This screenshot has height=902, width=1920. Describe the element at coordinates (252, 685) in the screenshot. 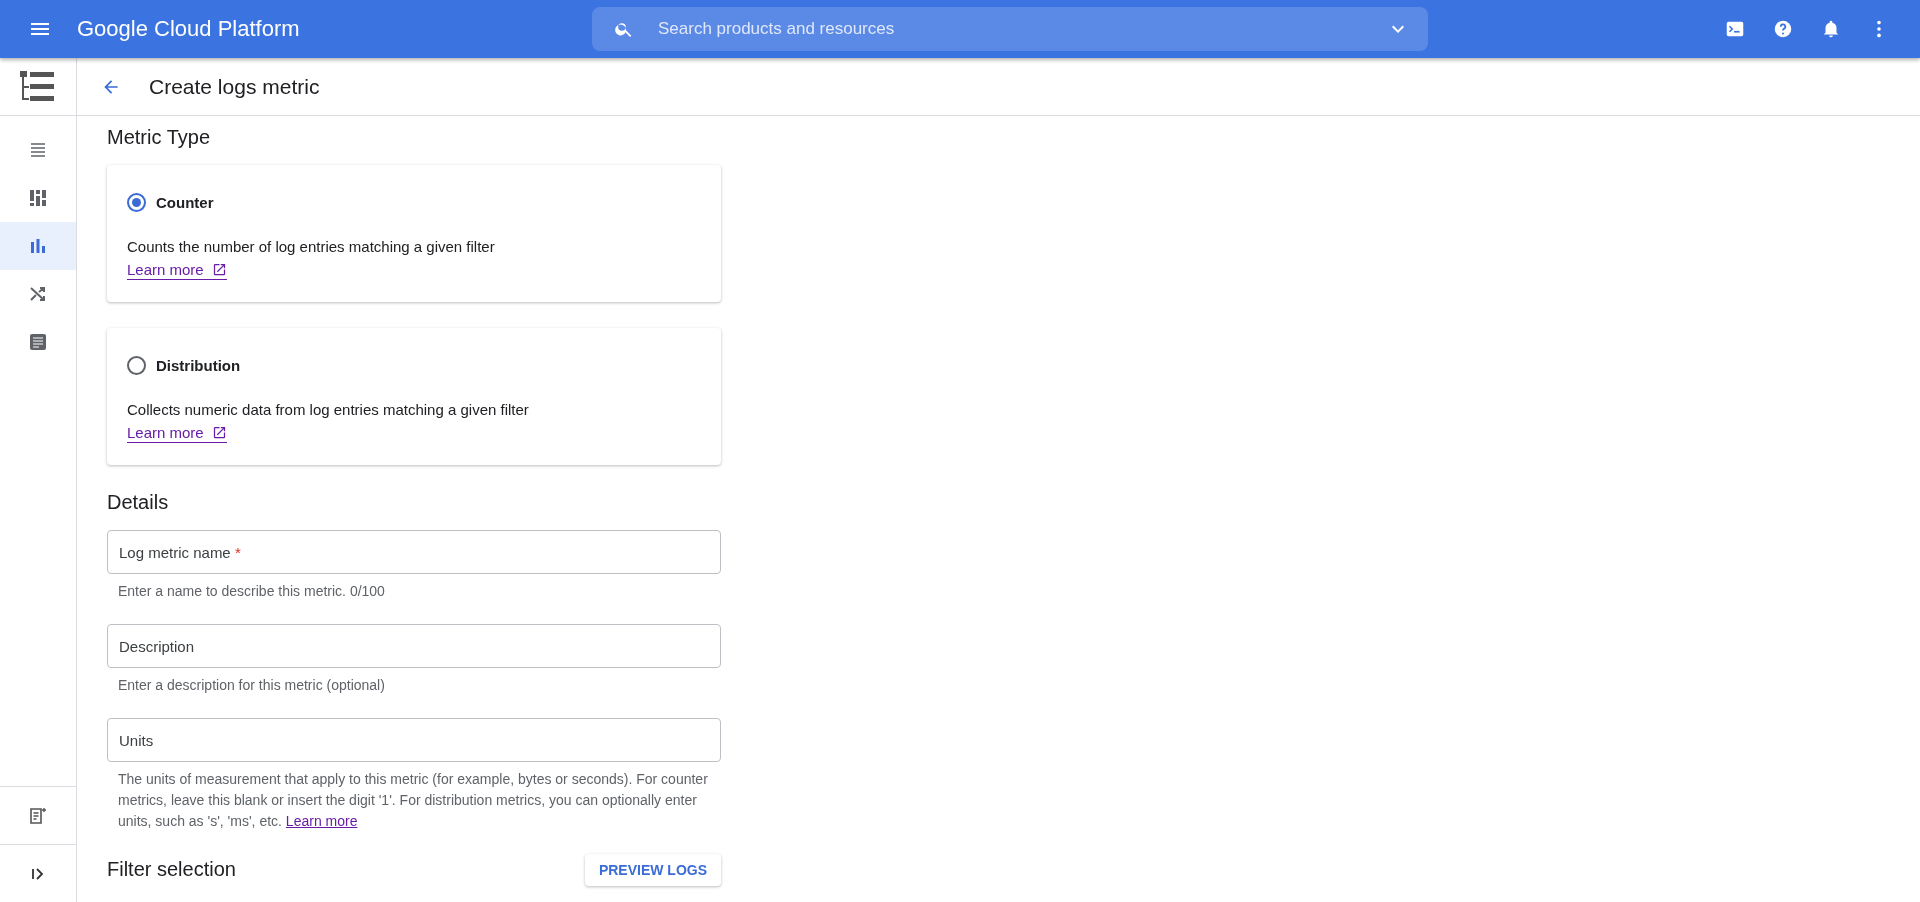

I see `helper-text: Enter a description for this metric (optional)` at that location.